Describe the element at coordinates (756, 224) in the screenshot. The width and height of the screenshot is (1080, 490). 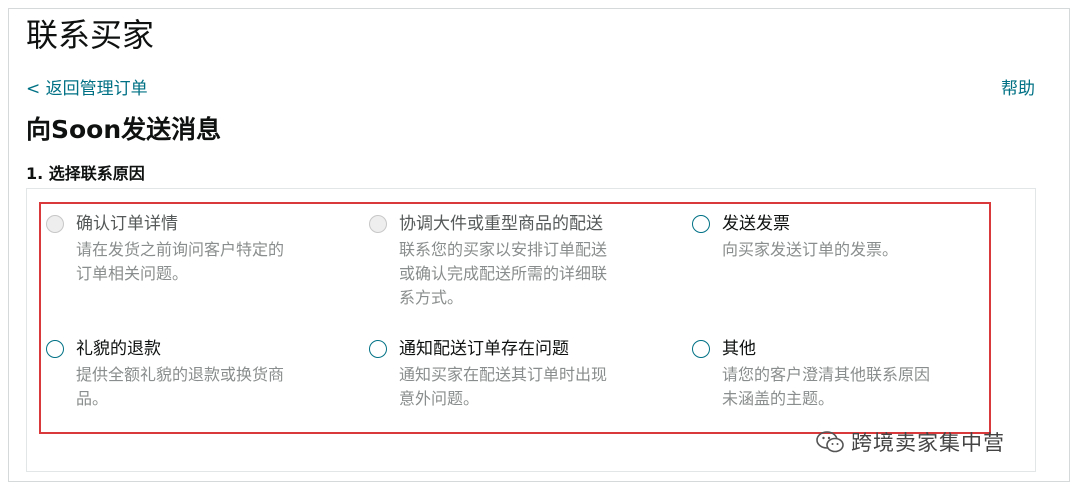
I see `option-title: 发送发票` at that location.